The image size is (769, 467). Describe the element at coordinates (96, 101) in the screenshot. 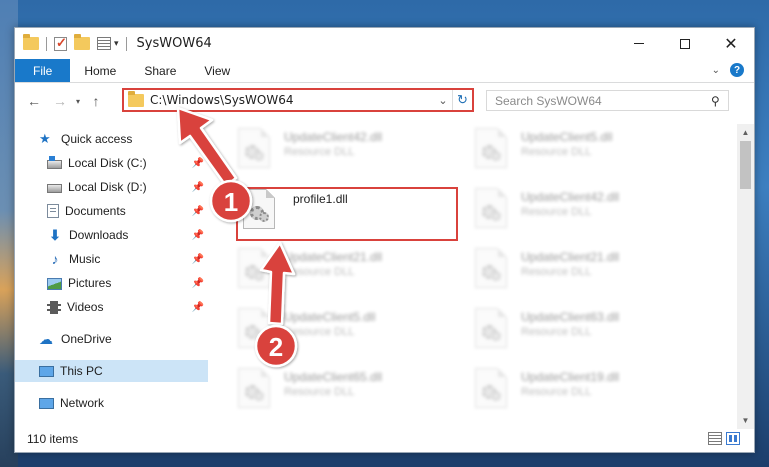

I see `up-button: ↑` at that location.